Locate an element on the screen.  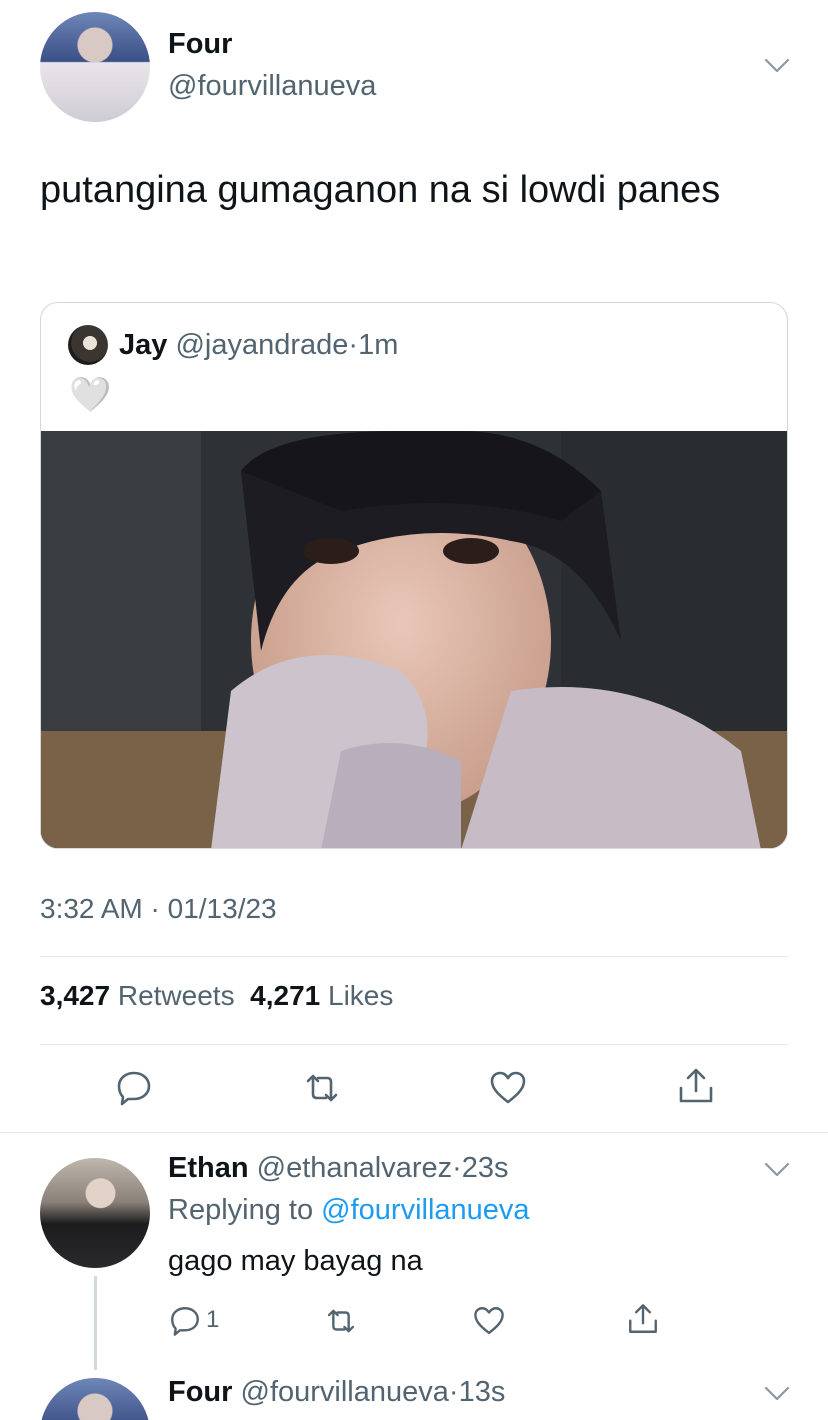
author-handle: @fourvillanueva is located at coordinates (272, 86).